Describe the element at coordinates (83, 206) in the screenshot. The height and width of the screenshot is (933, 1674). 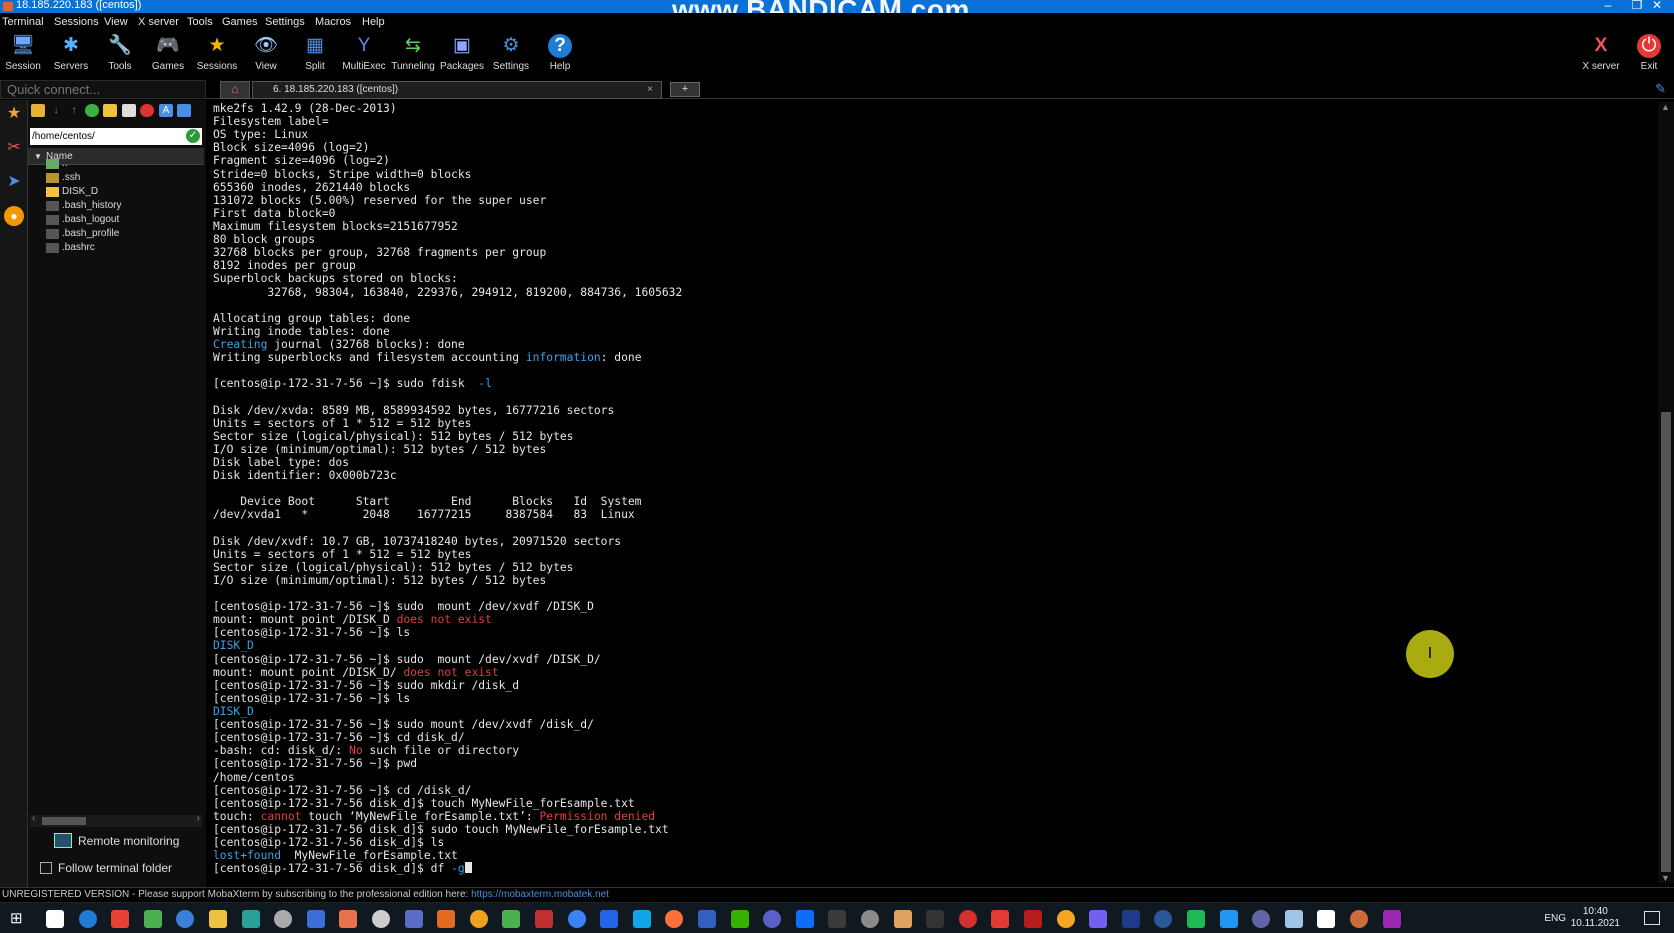
I see `file-bash-history: .bash_history` at that location.